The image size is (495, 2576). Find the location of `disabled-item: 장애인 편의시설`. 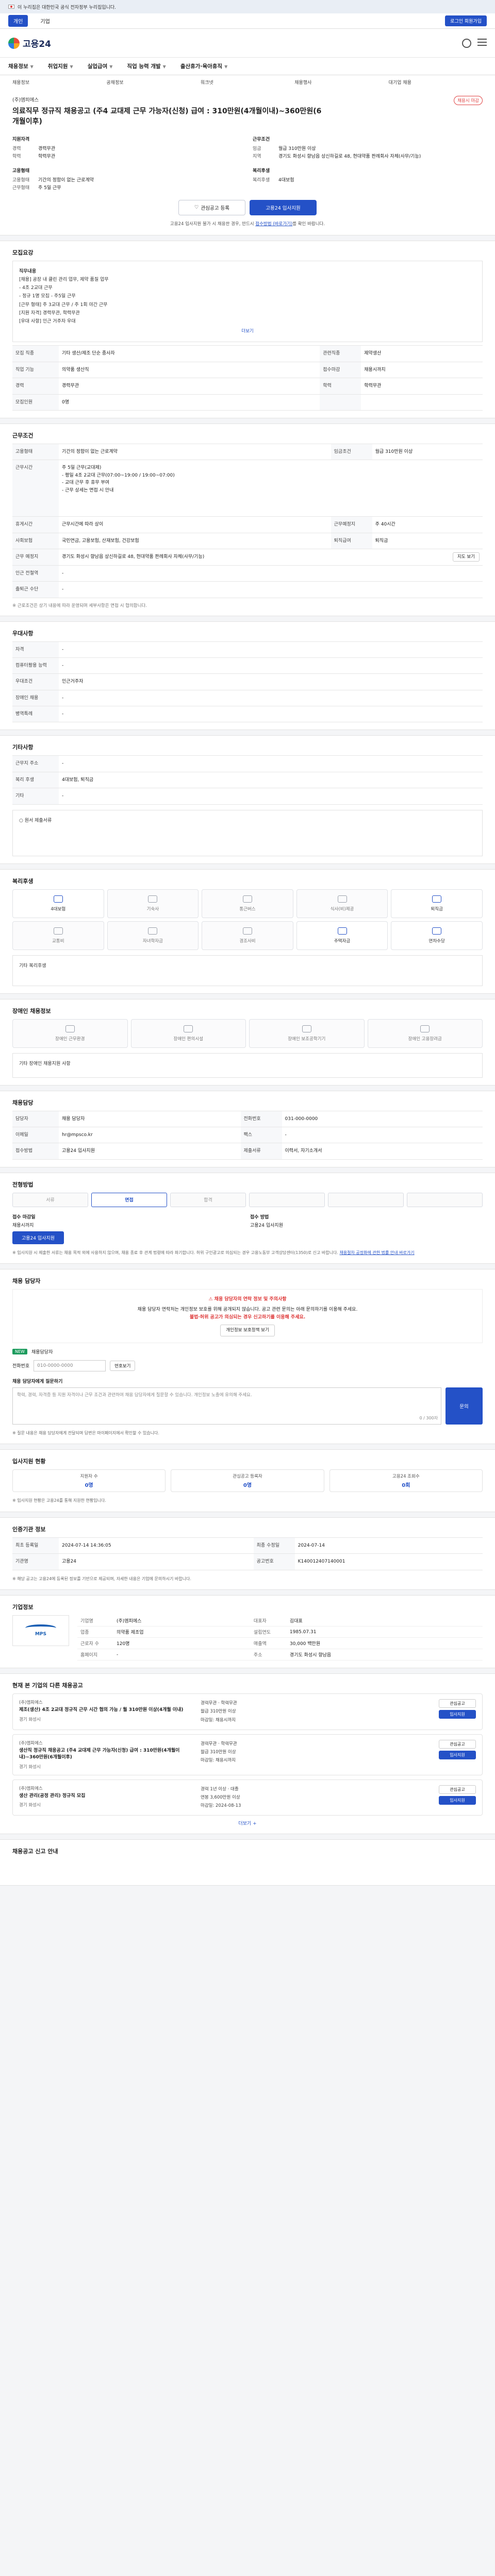

disabled-item: 장애인 편의시설 is located at coordinates (188, 1033).